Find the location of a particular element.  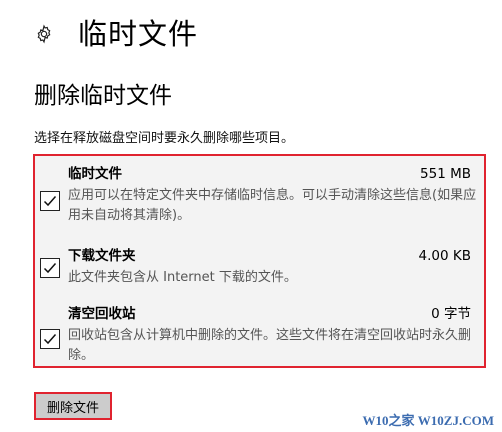

delete-files-button: 删除文件 is located at coordinates (73, 406).